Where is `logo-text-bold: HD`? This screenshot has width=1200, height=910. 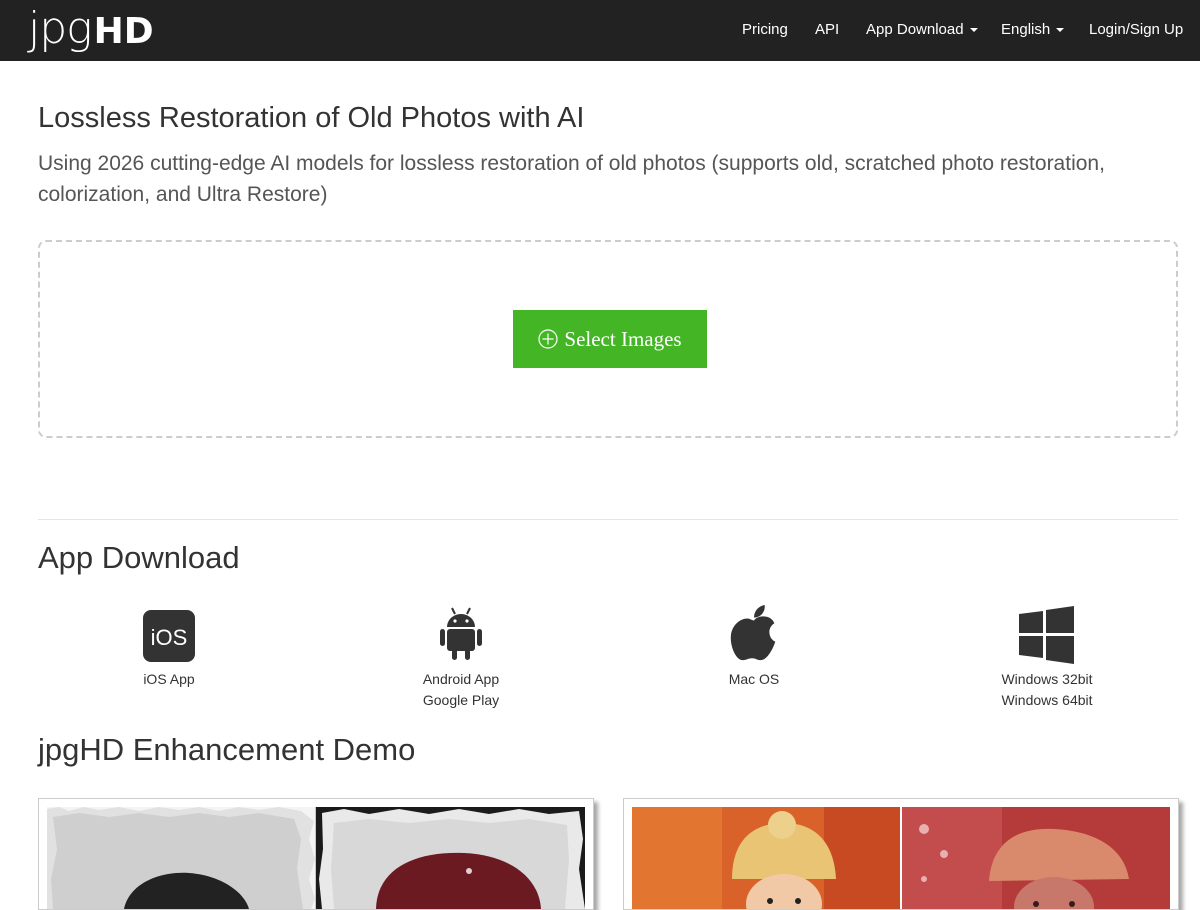 logo-text-bold: HD is located at coordinates (123, 31).